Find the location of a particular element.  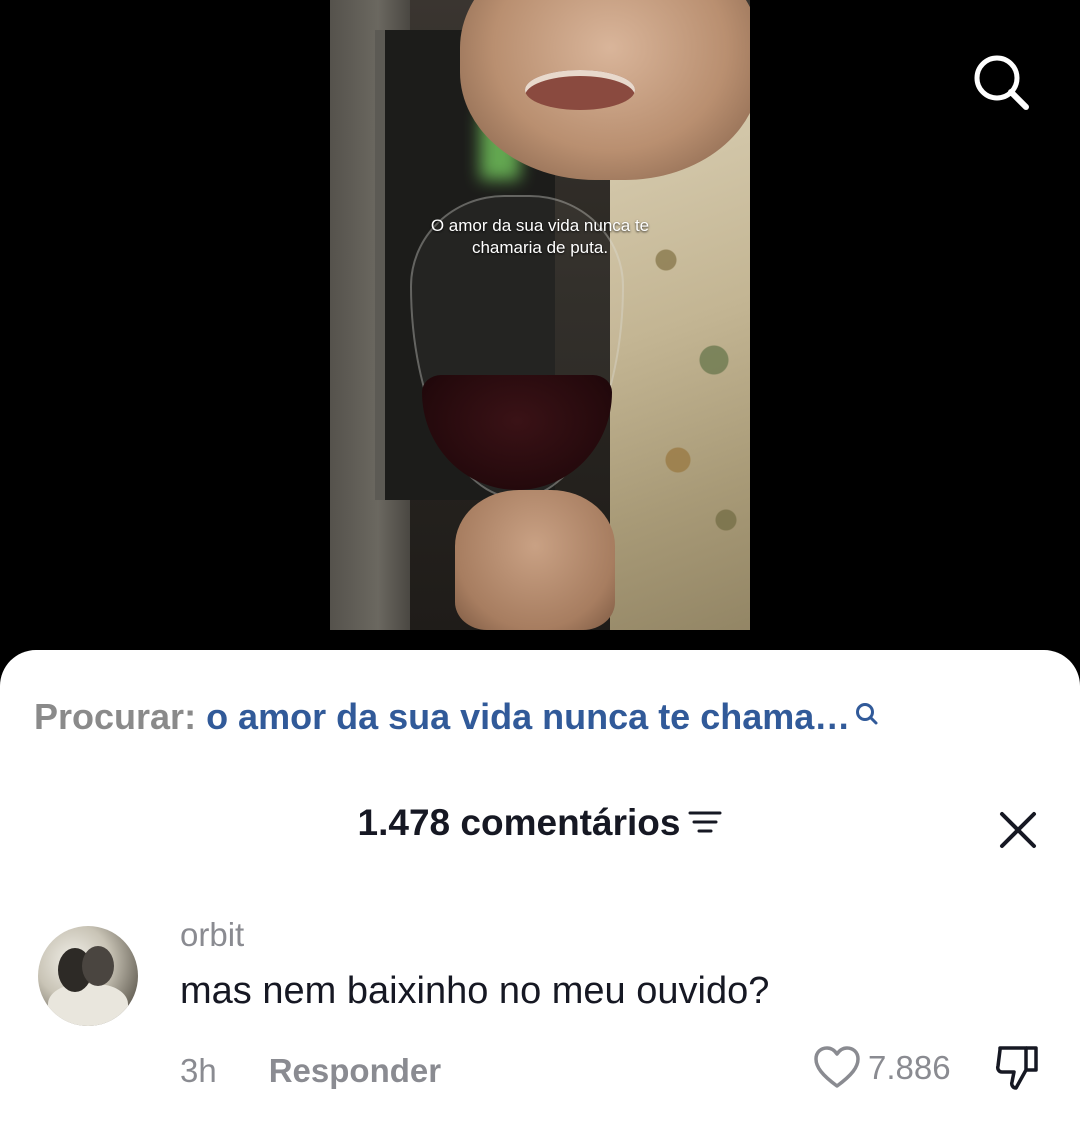

avatar-body is located at coordinates (88, 1005).